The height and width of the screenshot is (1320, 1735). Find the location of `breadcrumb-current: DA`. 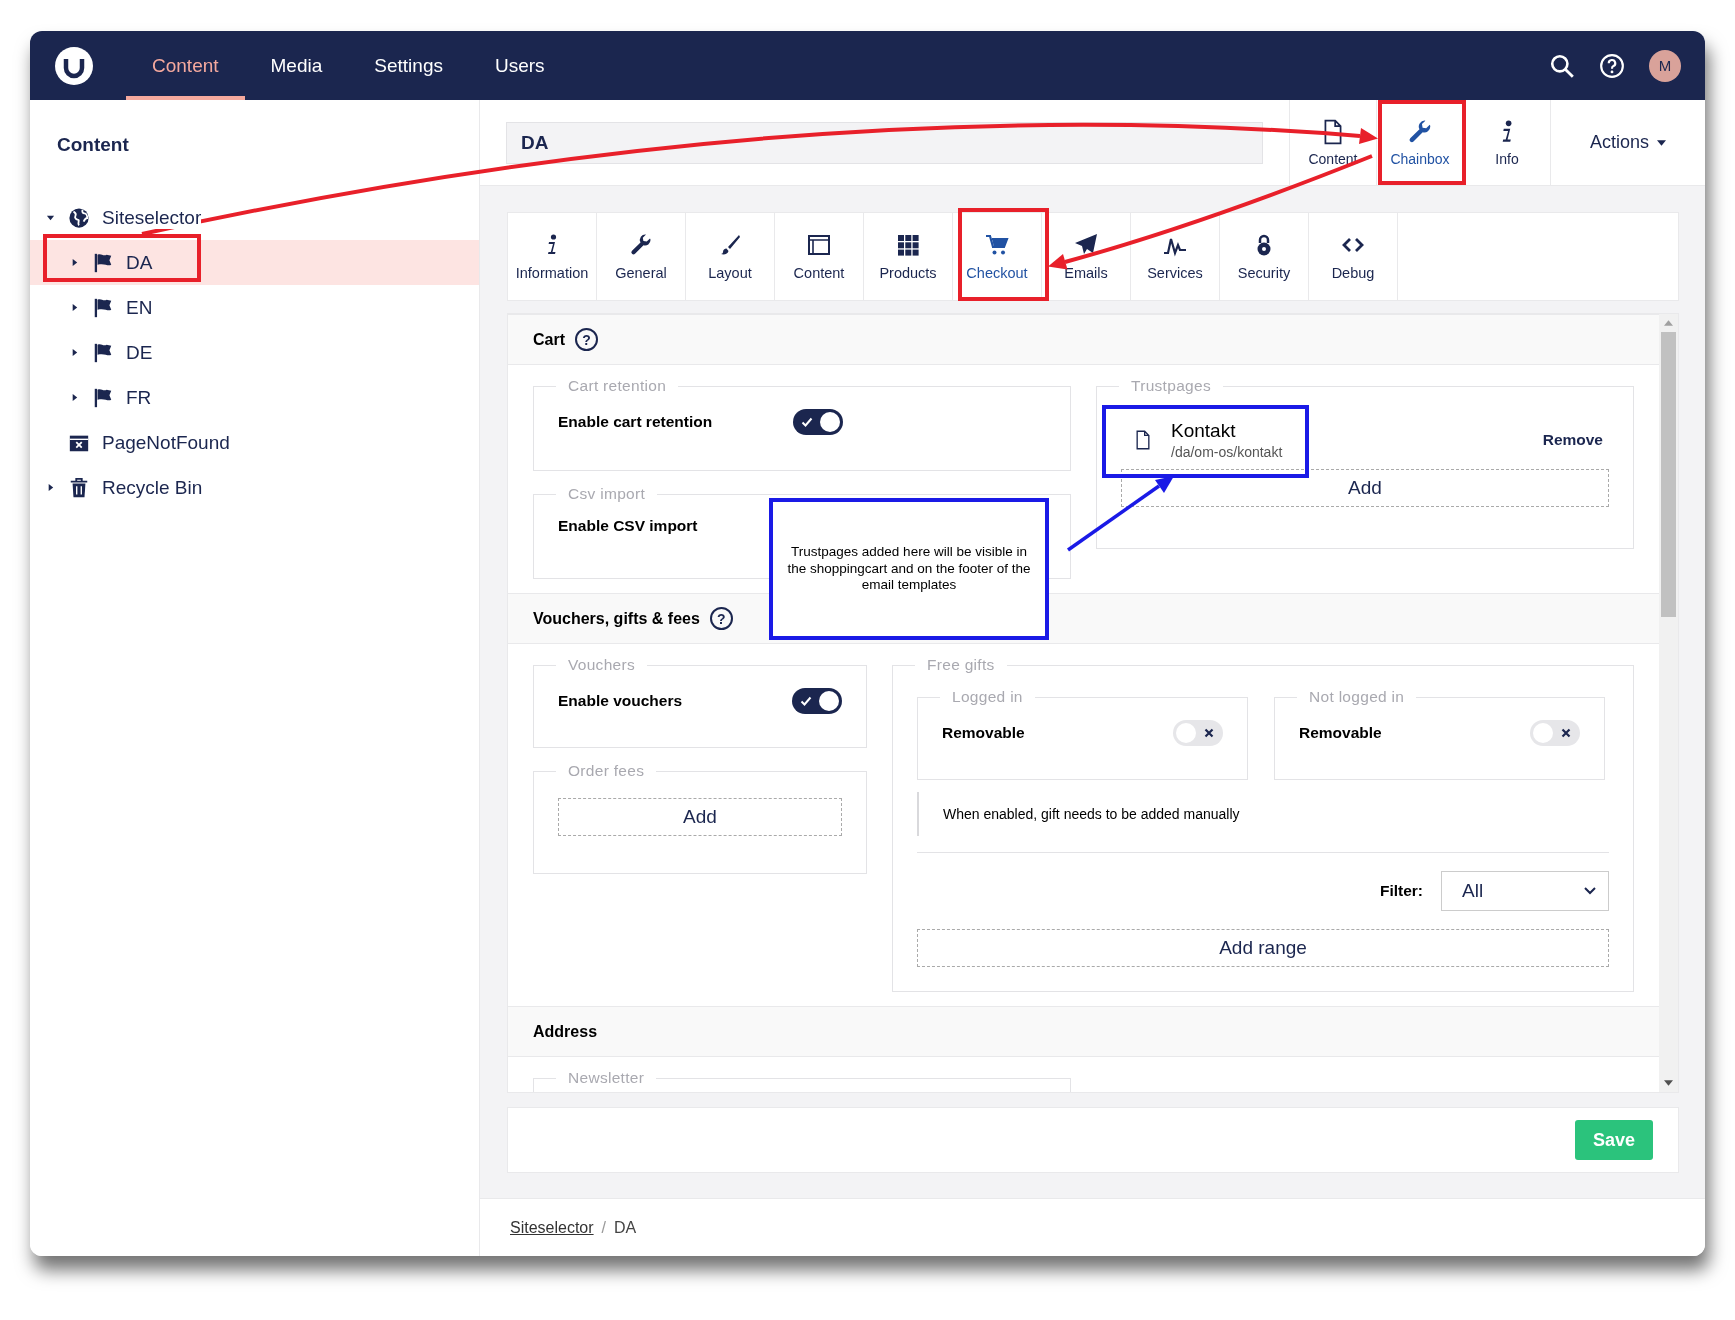

breadcrumb-current: DA is located at coordinates (625, 1227).